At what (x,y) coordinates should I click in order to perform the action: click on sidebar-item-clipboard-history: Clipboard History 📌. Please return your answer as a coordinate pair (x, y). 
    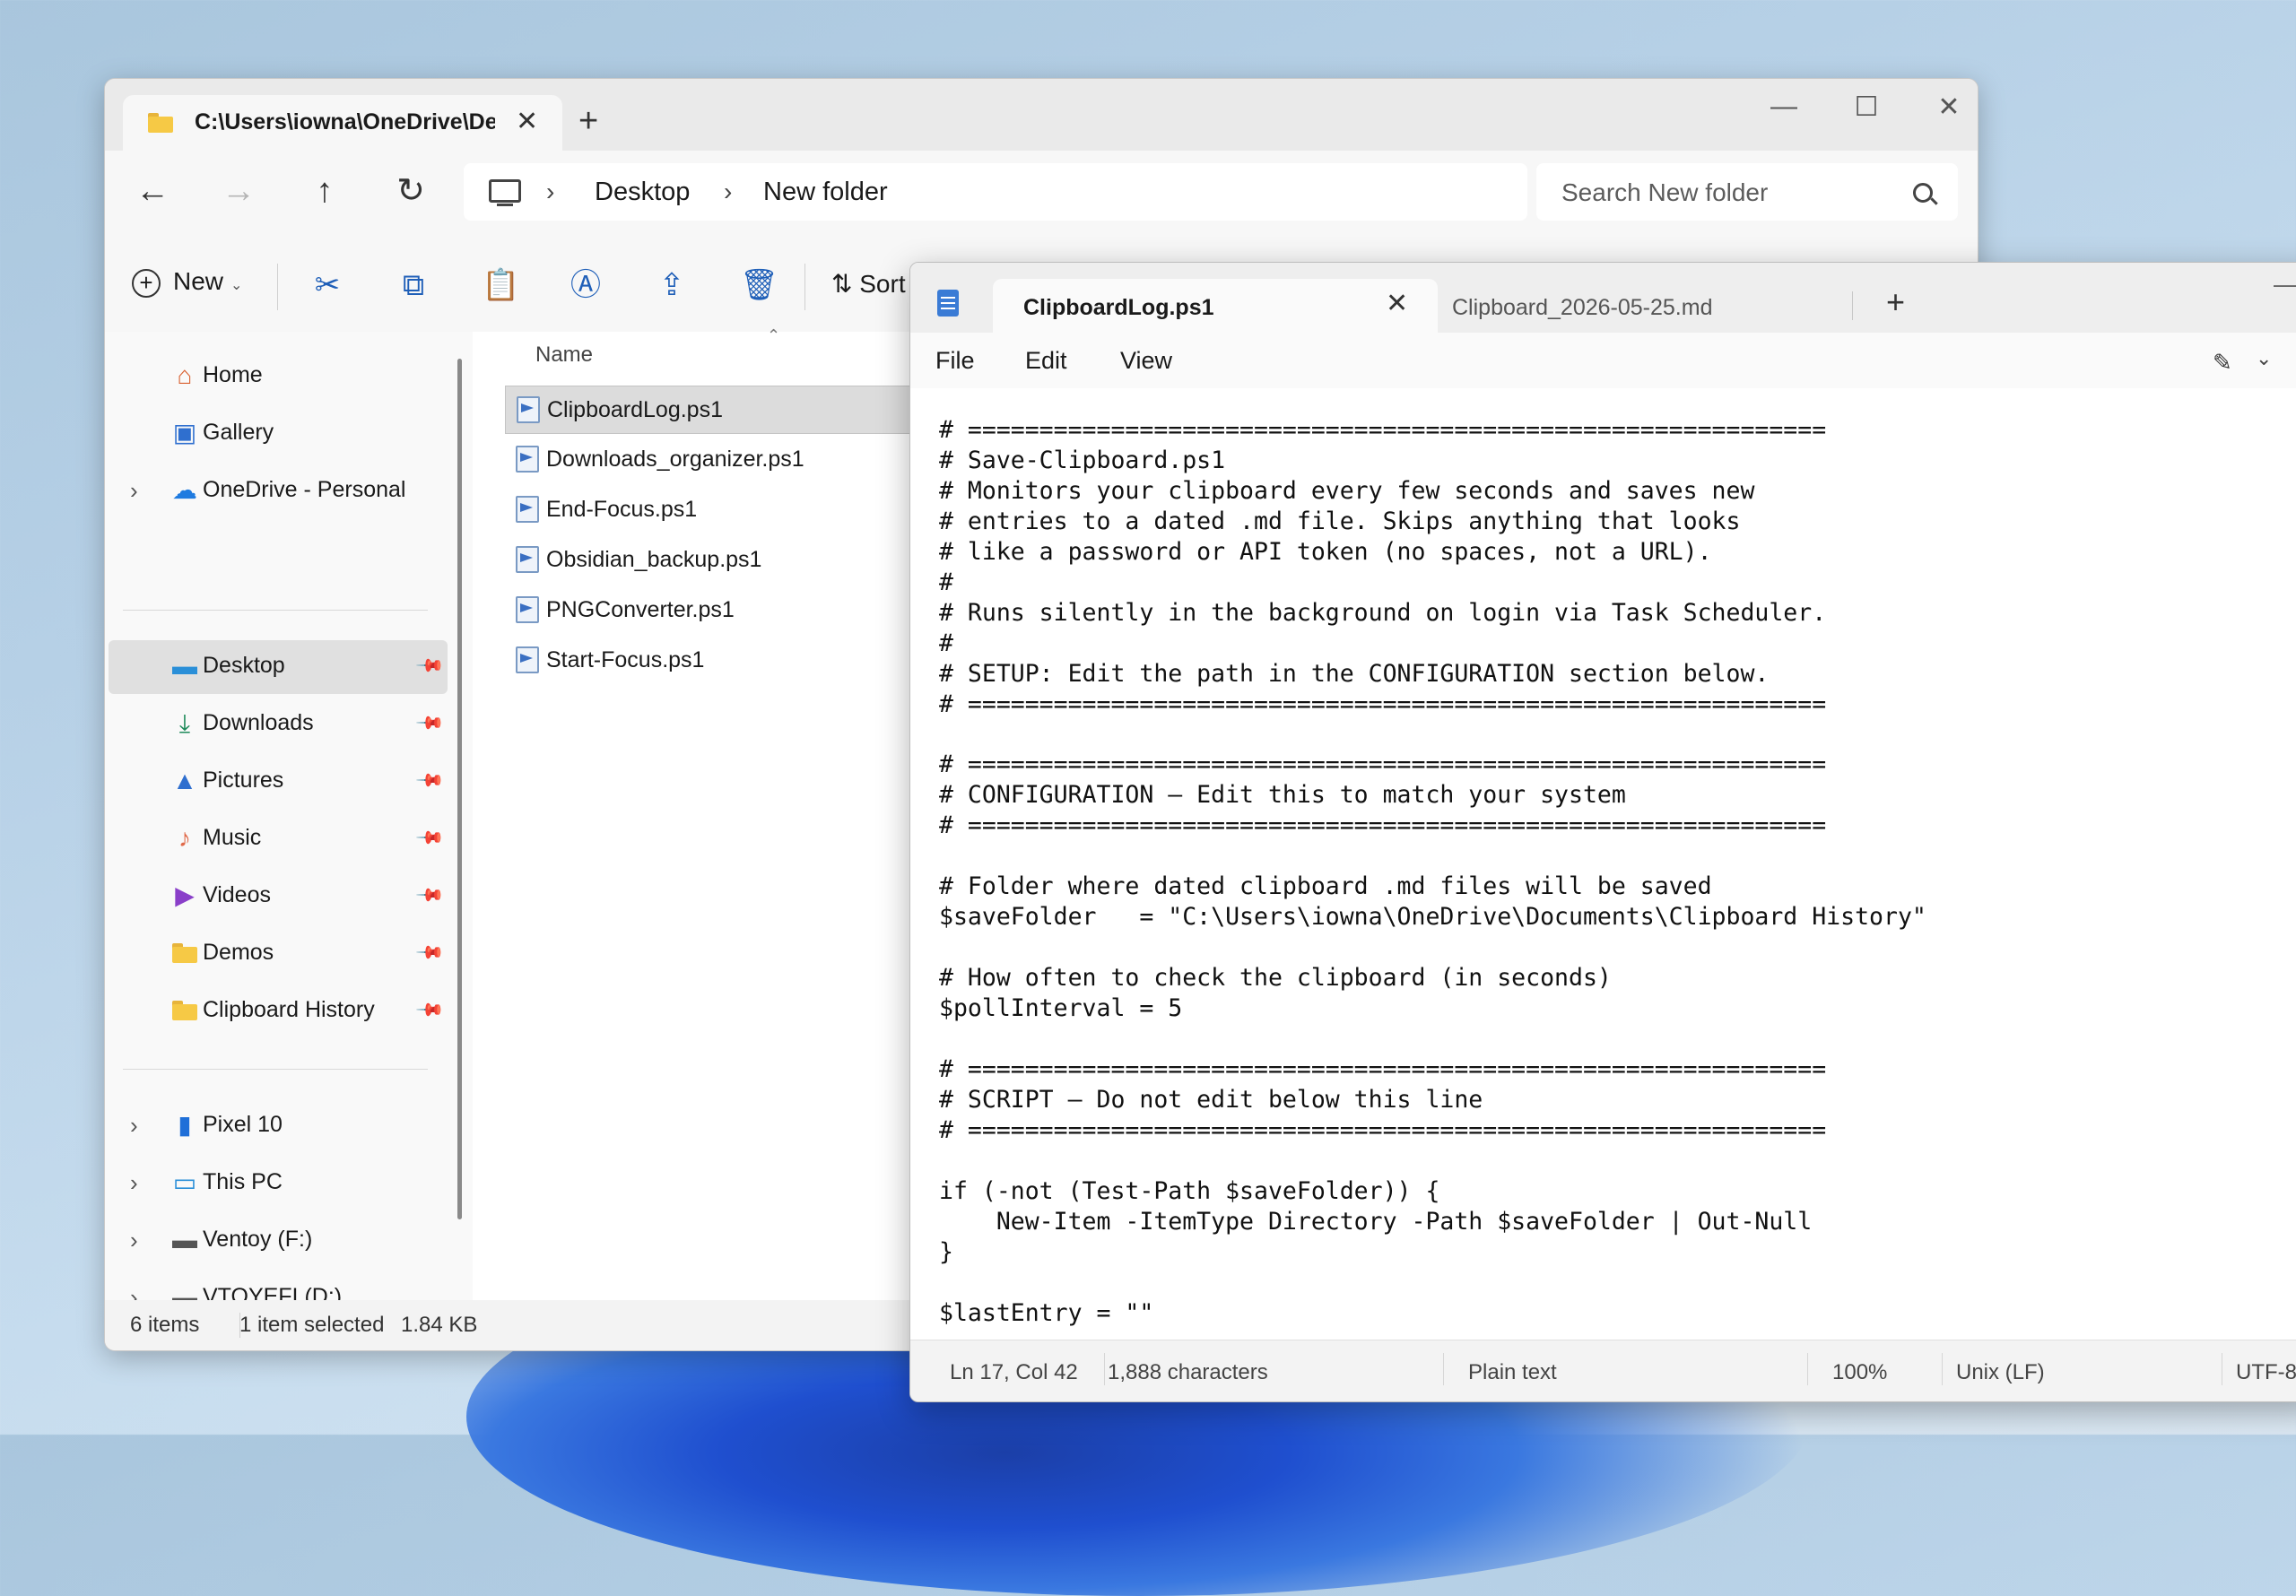
    Looking at the image, I should click on (278, 1011).